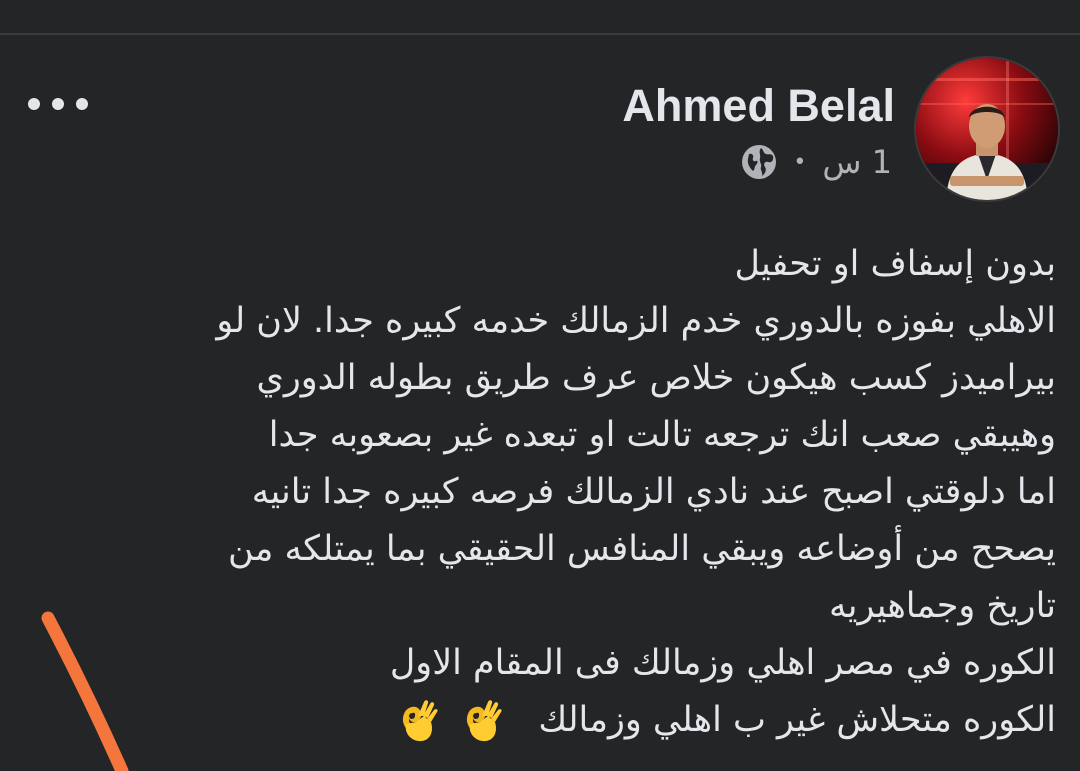  Describe the element at coordinates (857, 162) in the screenshot. I see `post-timestamp: 1 س` at that location.